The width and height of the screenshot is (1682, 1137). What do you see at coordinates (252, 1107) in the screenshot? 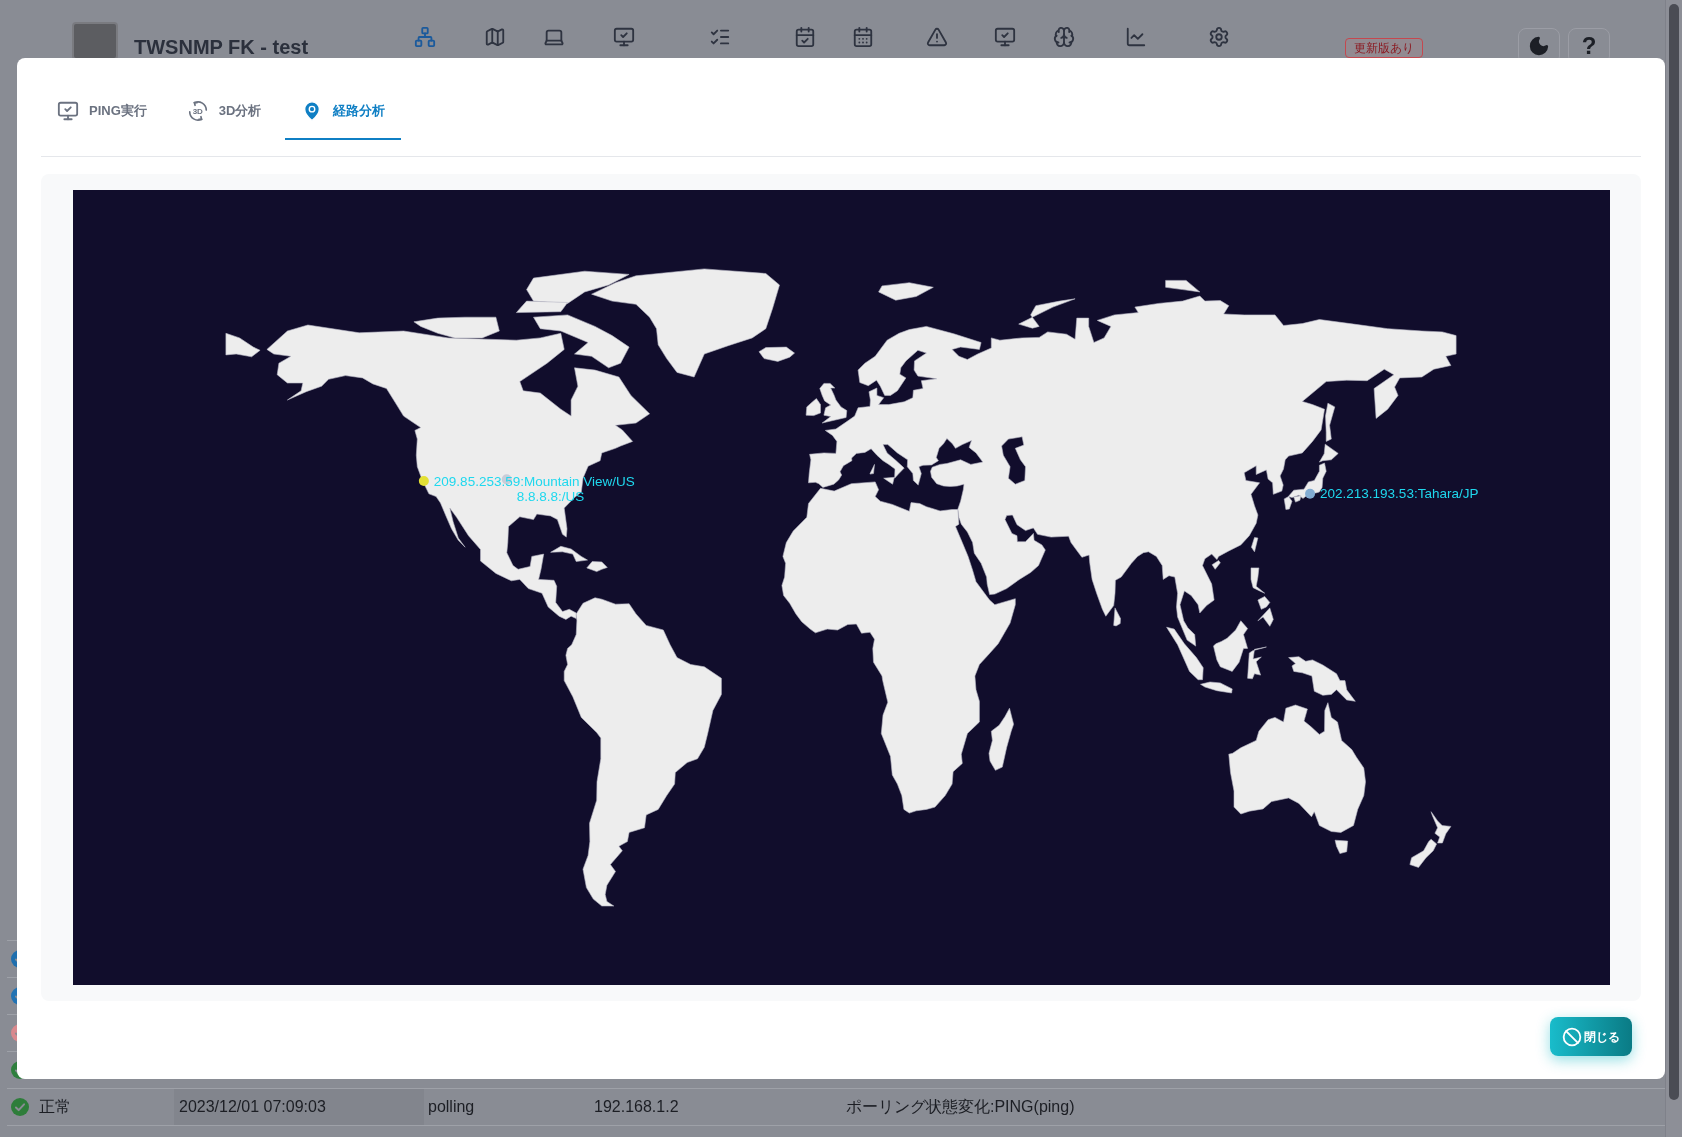
I see `time-cell-text: 2023/12/01 07:09:03` at bounding box center [252, 1107].